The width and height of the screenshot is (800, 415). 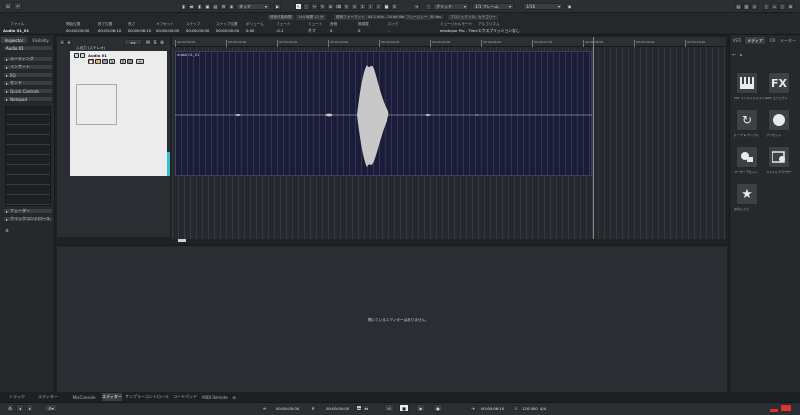 I want to click on media-tile: ↻, so click(x=747, y=120).